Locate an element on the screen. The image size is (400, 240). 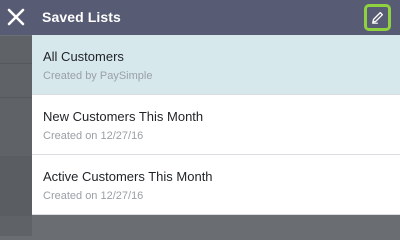
close-button is located at coordinates (16, 17).